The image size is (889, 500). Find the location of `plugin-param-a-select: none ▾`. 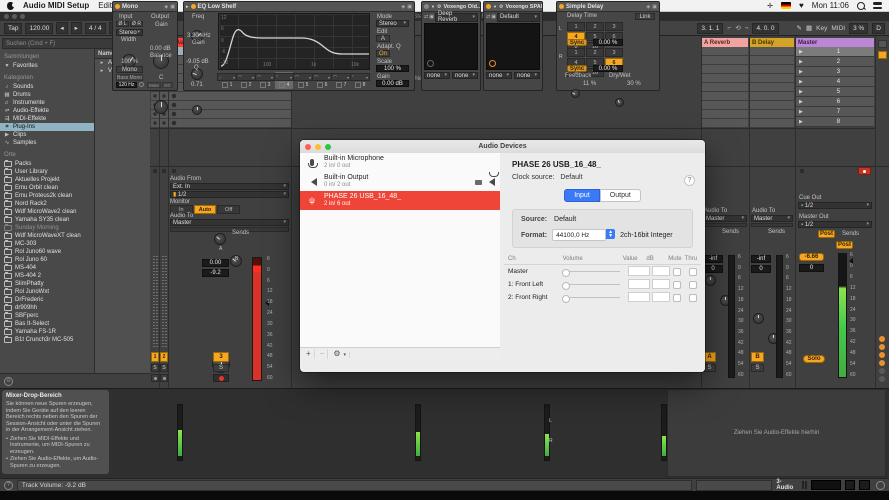

plugin-param-a-select: none ▾ is located at coordinates (437, 75).